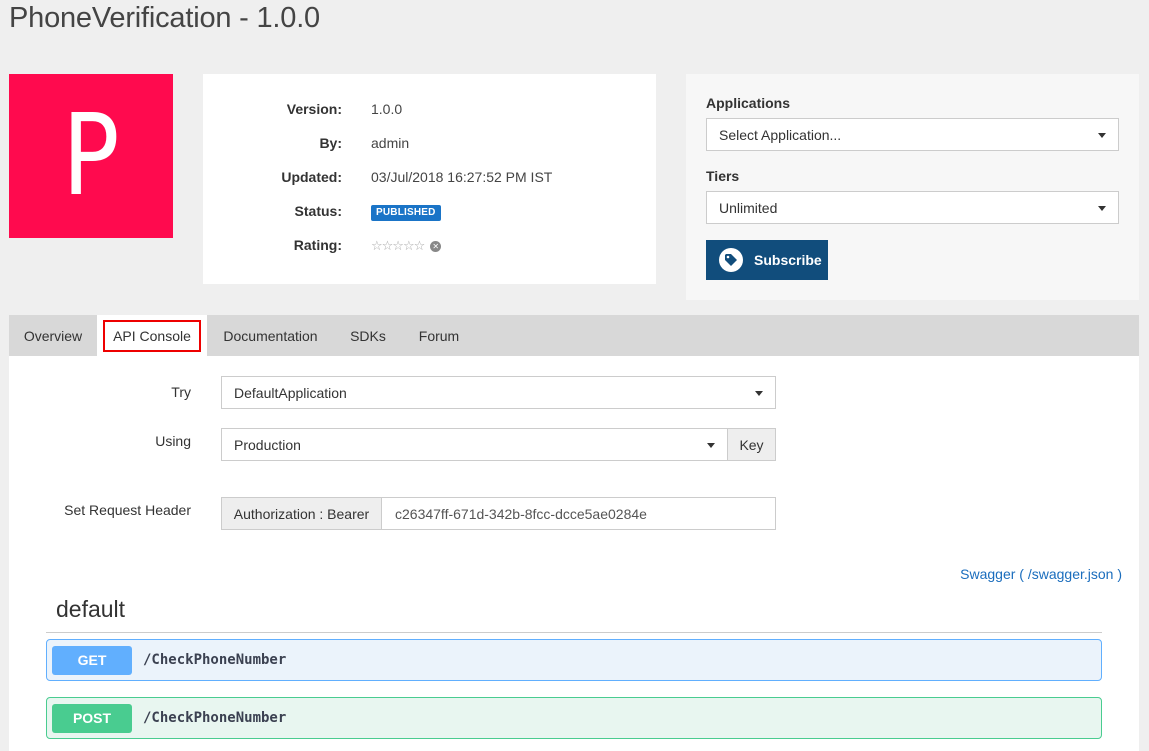 The height and width of the screenshot is (751, 1149). I want to click on tab-overview: Overview, so click(53, 335).